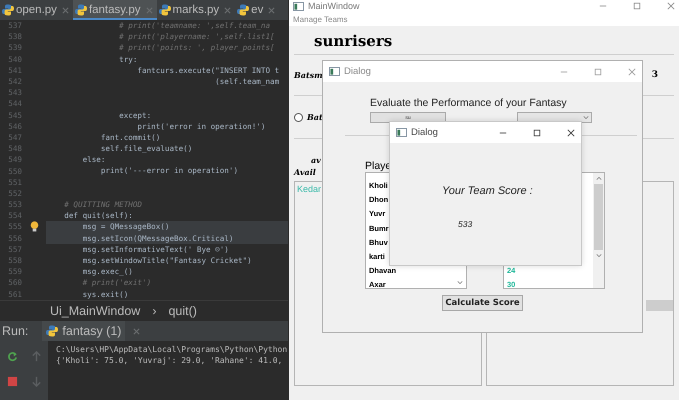 This screenshot has height=400, width=679. I want to click on breadcrumb-item: Ui_MainWindow, so click(95, 311).